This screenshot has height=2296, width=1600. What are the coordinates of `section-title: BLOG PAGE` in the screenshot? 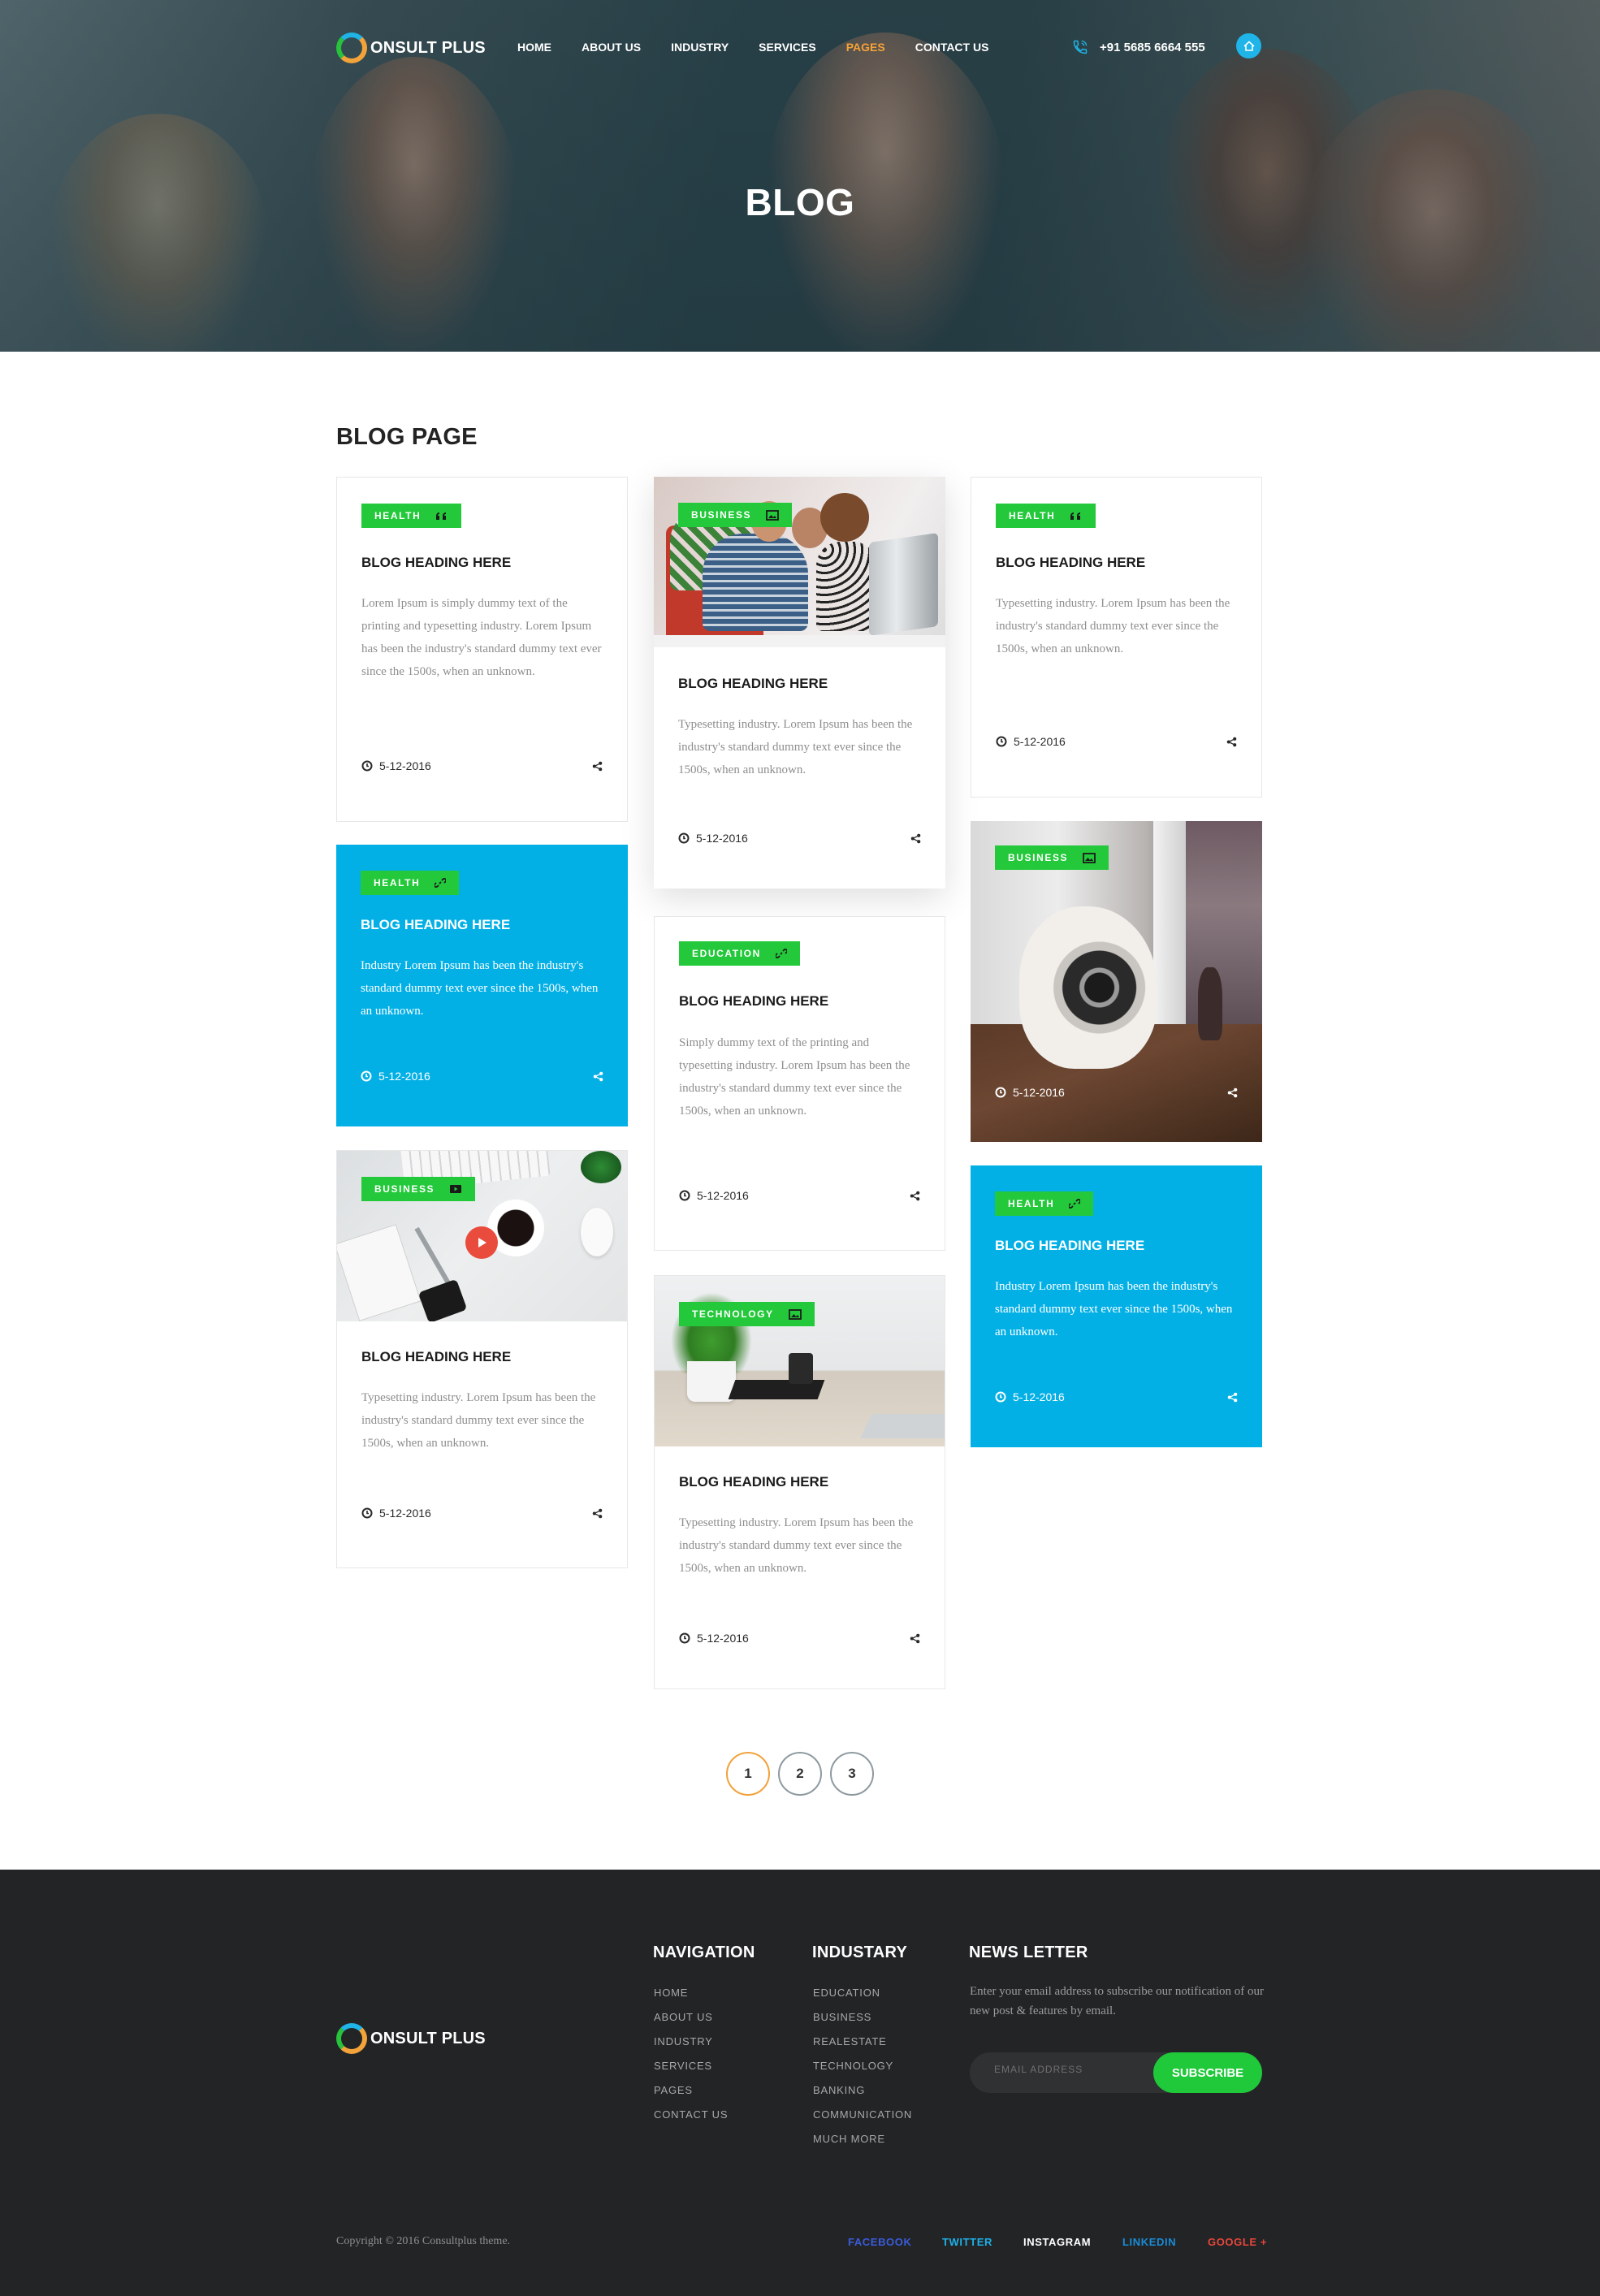 It's located at (407, 437).